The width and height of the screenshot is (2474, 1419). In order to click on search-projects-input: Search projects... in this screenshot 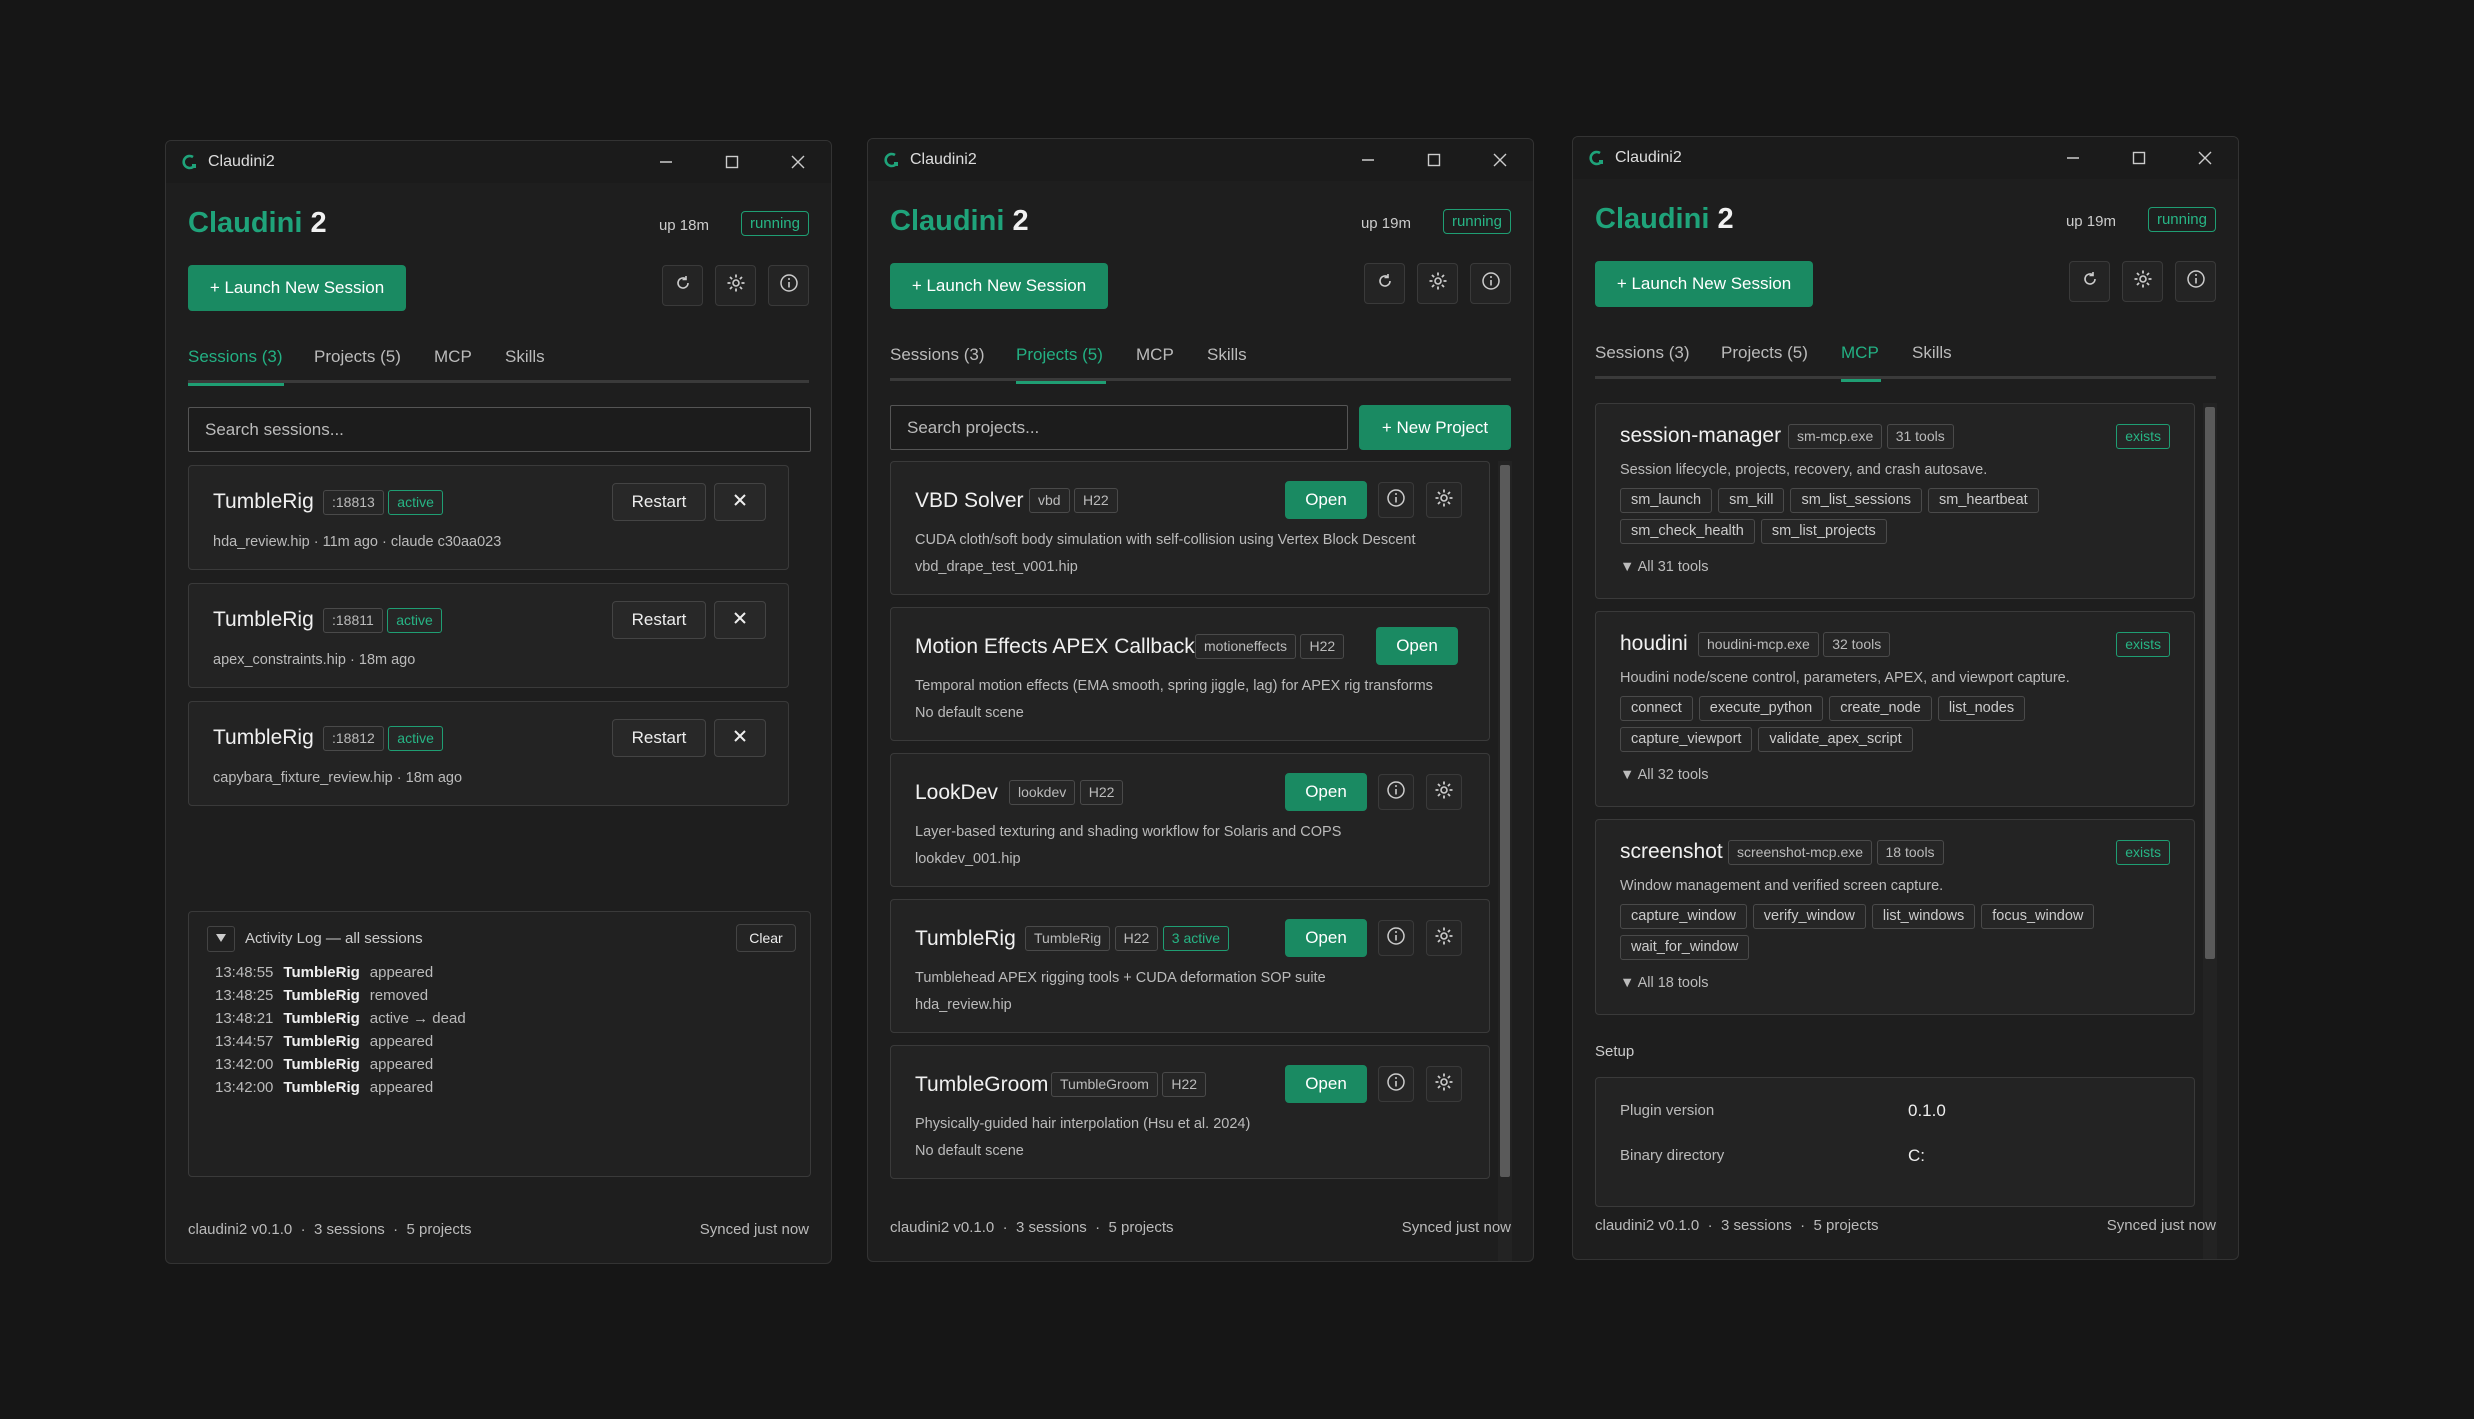, I will do `click(1119, 427)`.